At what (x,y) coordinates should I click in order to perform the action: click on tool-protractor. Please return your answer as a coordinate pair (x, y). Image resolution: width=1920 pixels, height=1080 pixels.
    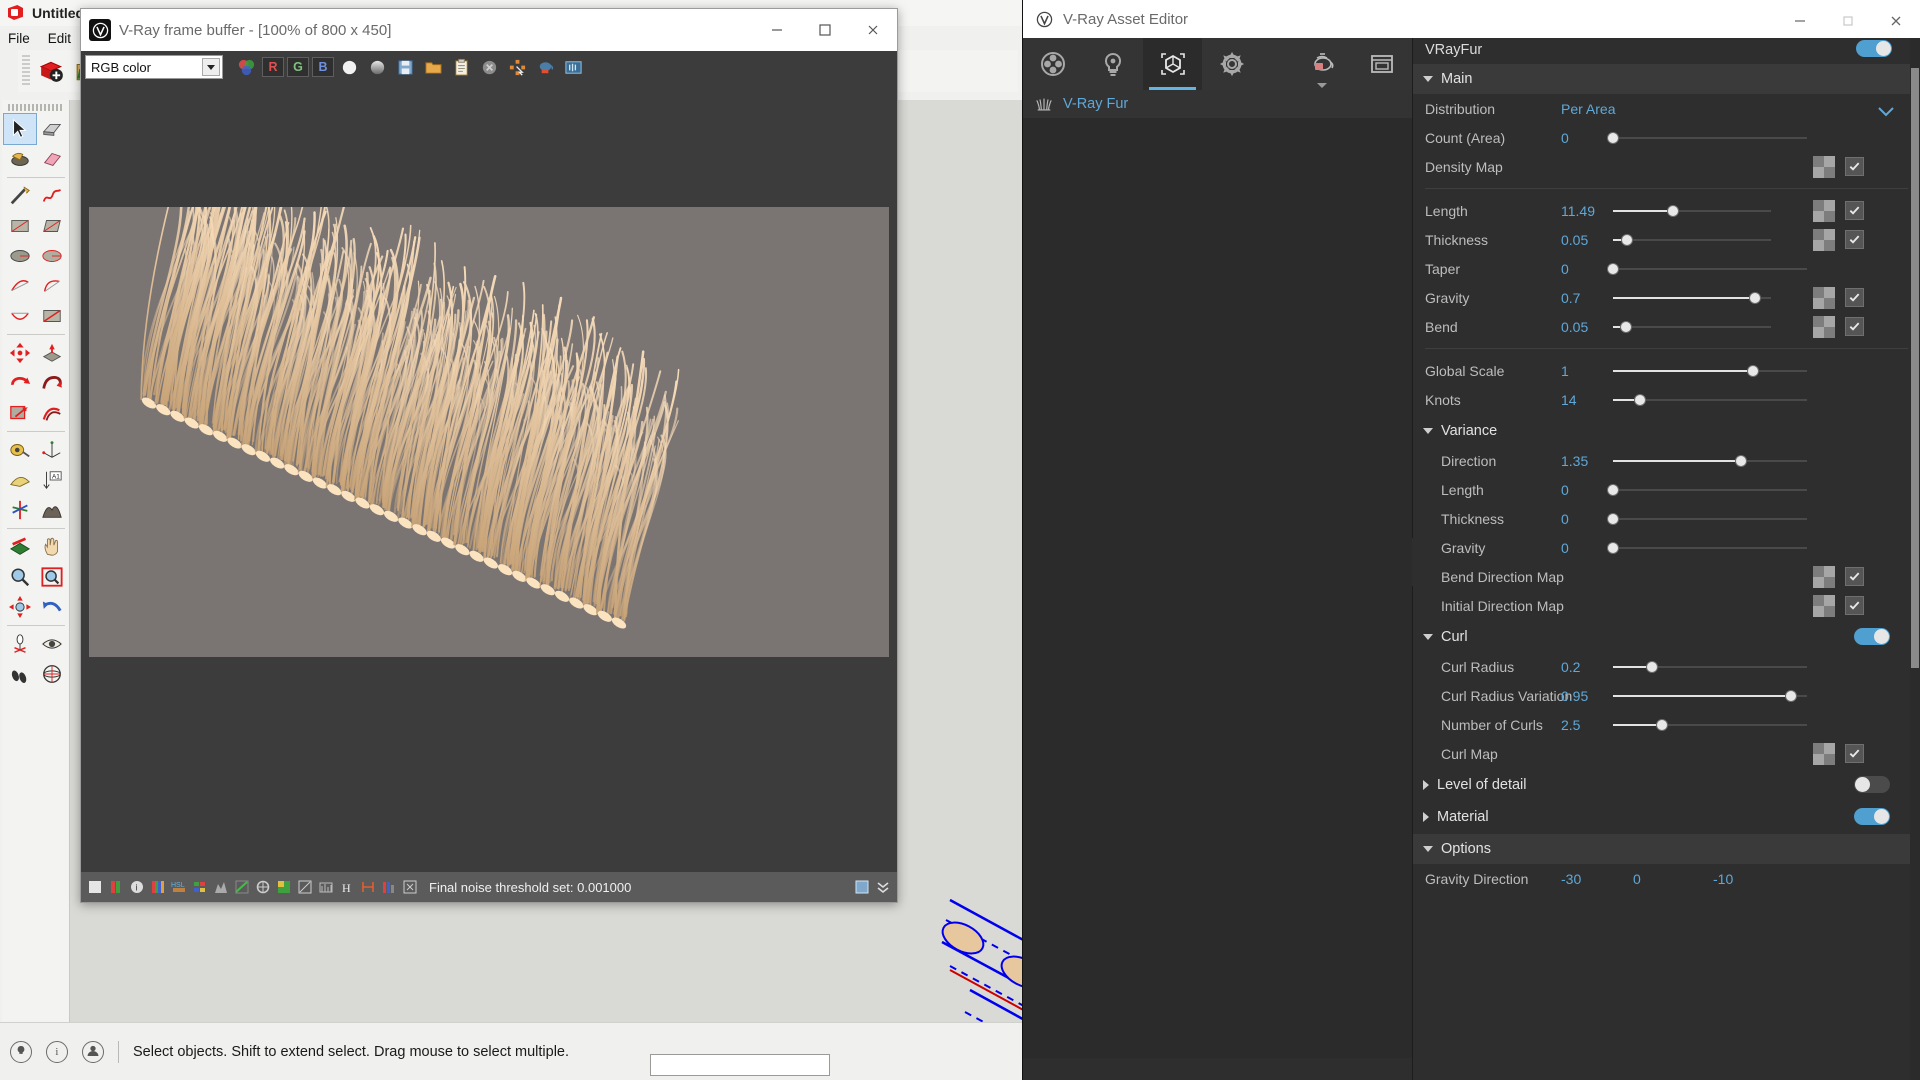
    Looking at the image, I should click on (20, 480).